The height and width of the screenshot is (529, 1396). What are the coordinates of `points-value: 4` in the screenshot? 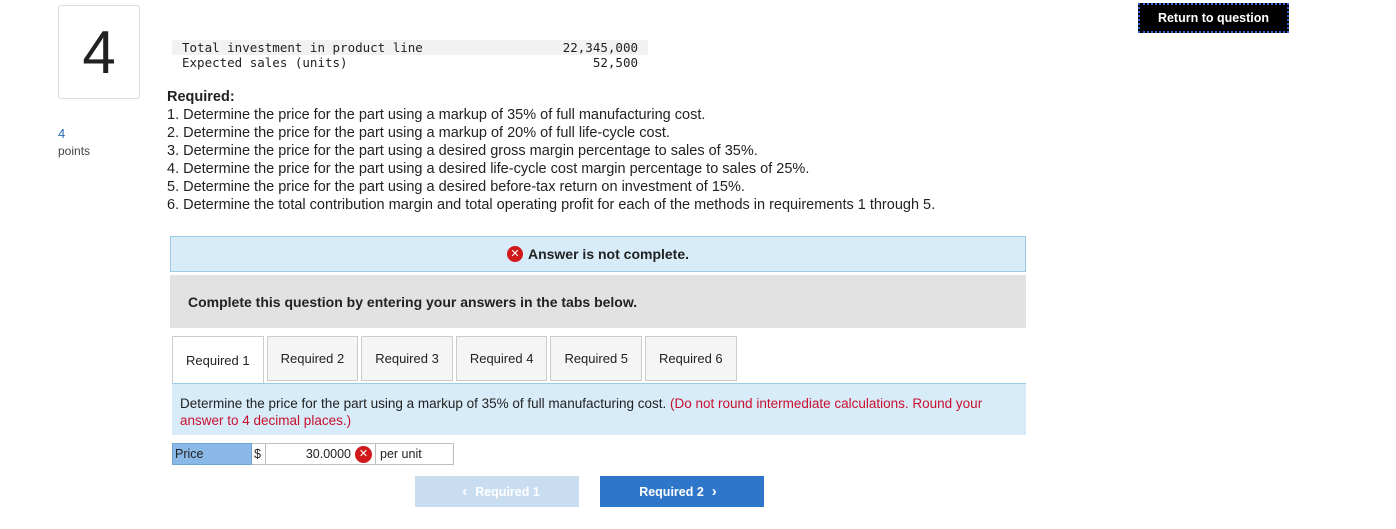 It's located at (62, 133).